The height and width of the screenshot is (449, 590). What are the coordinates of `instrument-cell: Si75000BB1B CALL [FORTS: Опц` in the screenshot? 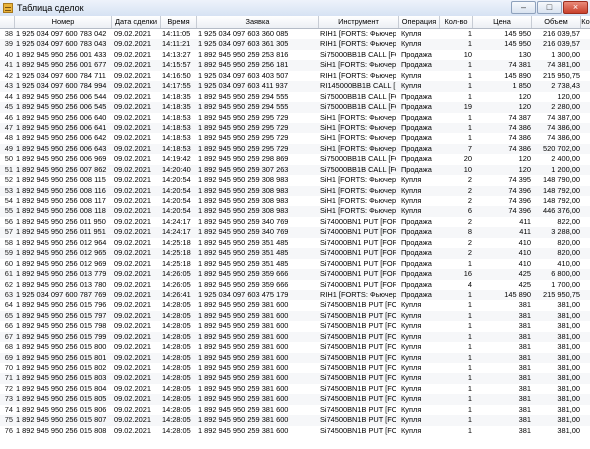 It's located at (358, 54).